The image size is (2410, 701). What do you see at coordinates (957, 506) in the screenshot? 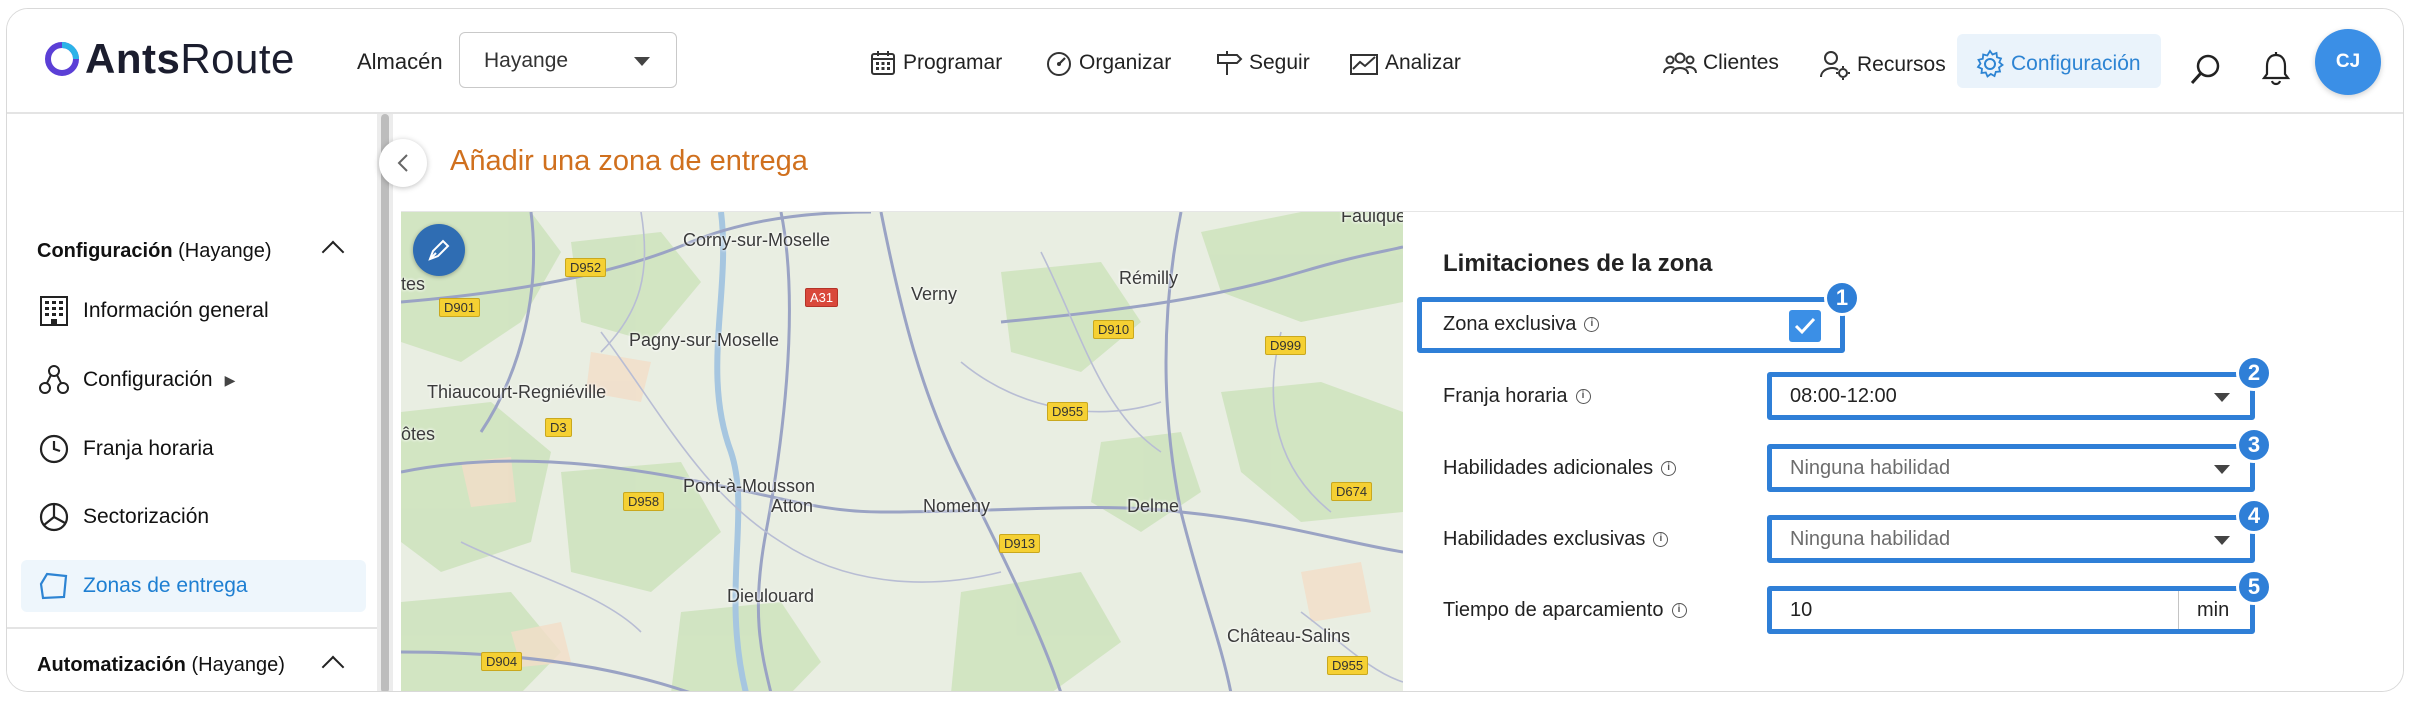
I see `map-place-label: Nomeny` at bounding box center [957, 506].